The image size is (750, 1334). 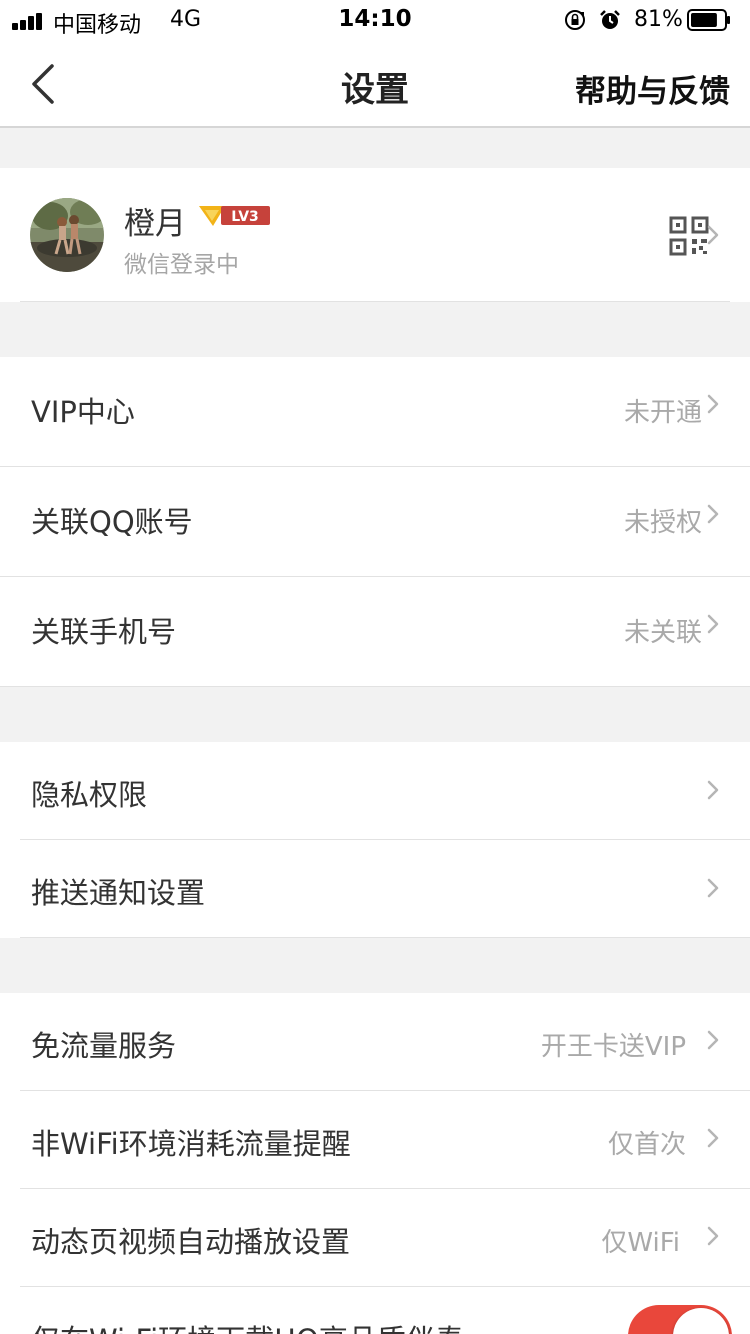 What do you see at coordinates (375, 632) in the screenshot?
I see `settings-row-link-phone: 关联手机号 未关联` at bounding box center [375, 632].